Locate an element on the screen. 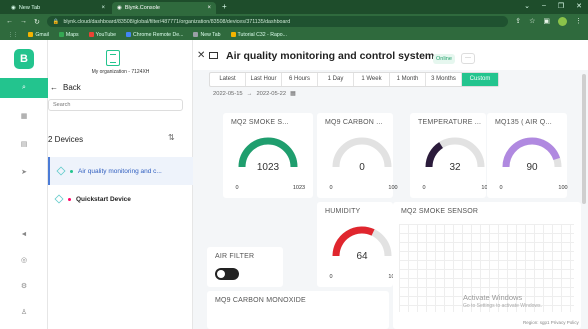  extension-icon: ▣ is located at coordinates (546, 21).